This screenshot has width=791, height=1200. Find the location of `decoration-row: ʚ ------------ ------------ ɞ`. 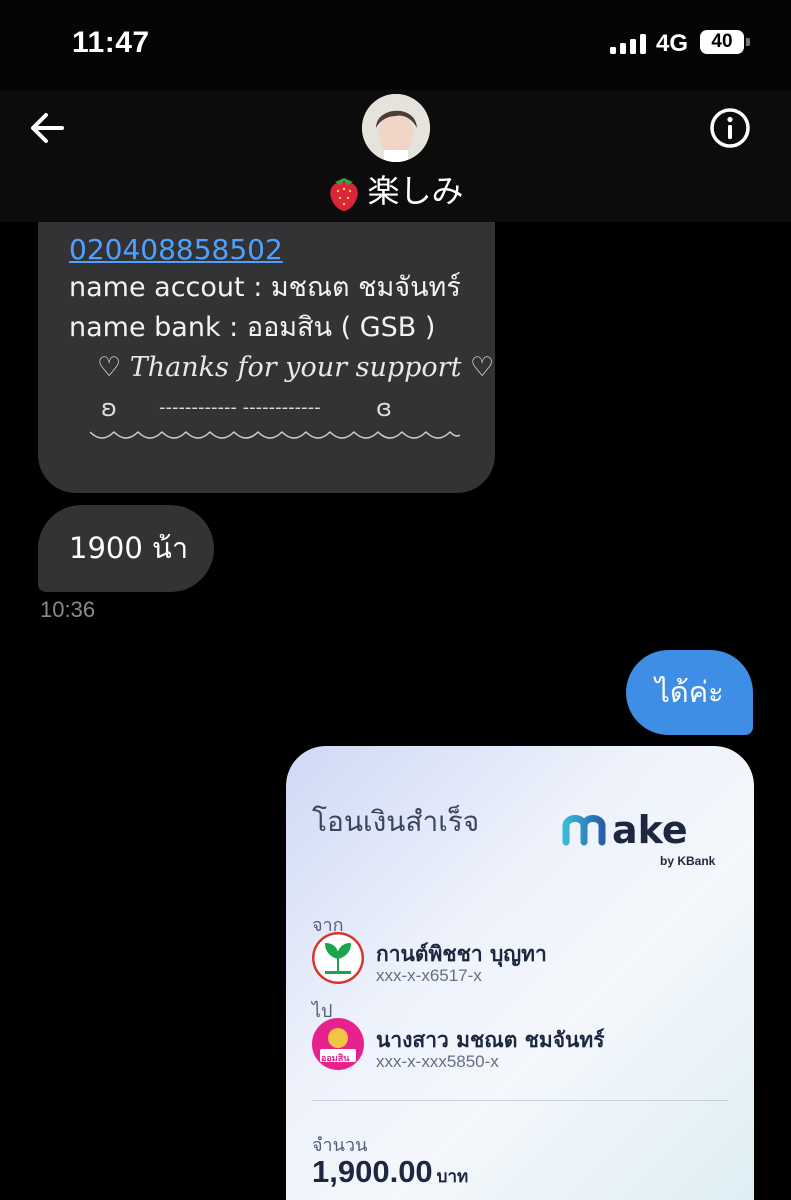

decoration-row: ʚ ------------ ------------ ɞ is located at coordinates (282, 407).